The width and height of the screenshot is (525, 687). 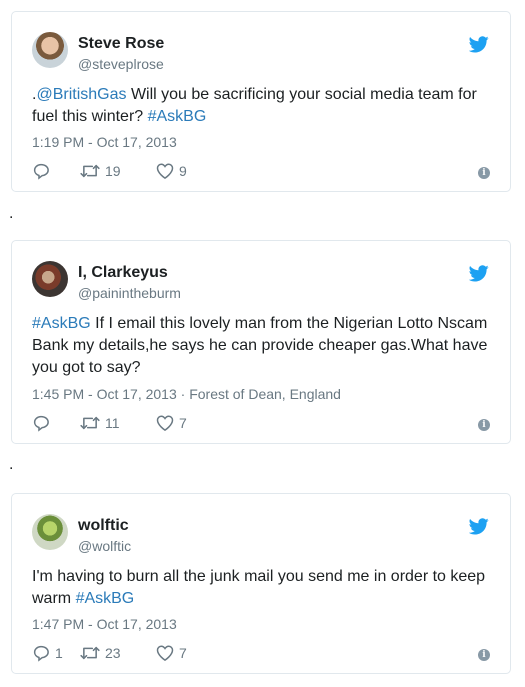 I want to click on author-handle: @steveplrose, so click(x=121, y=64).